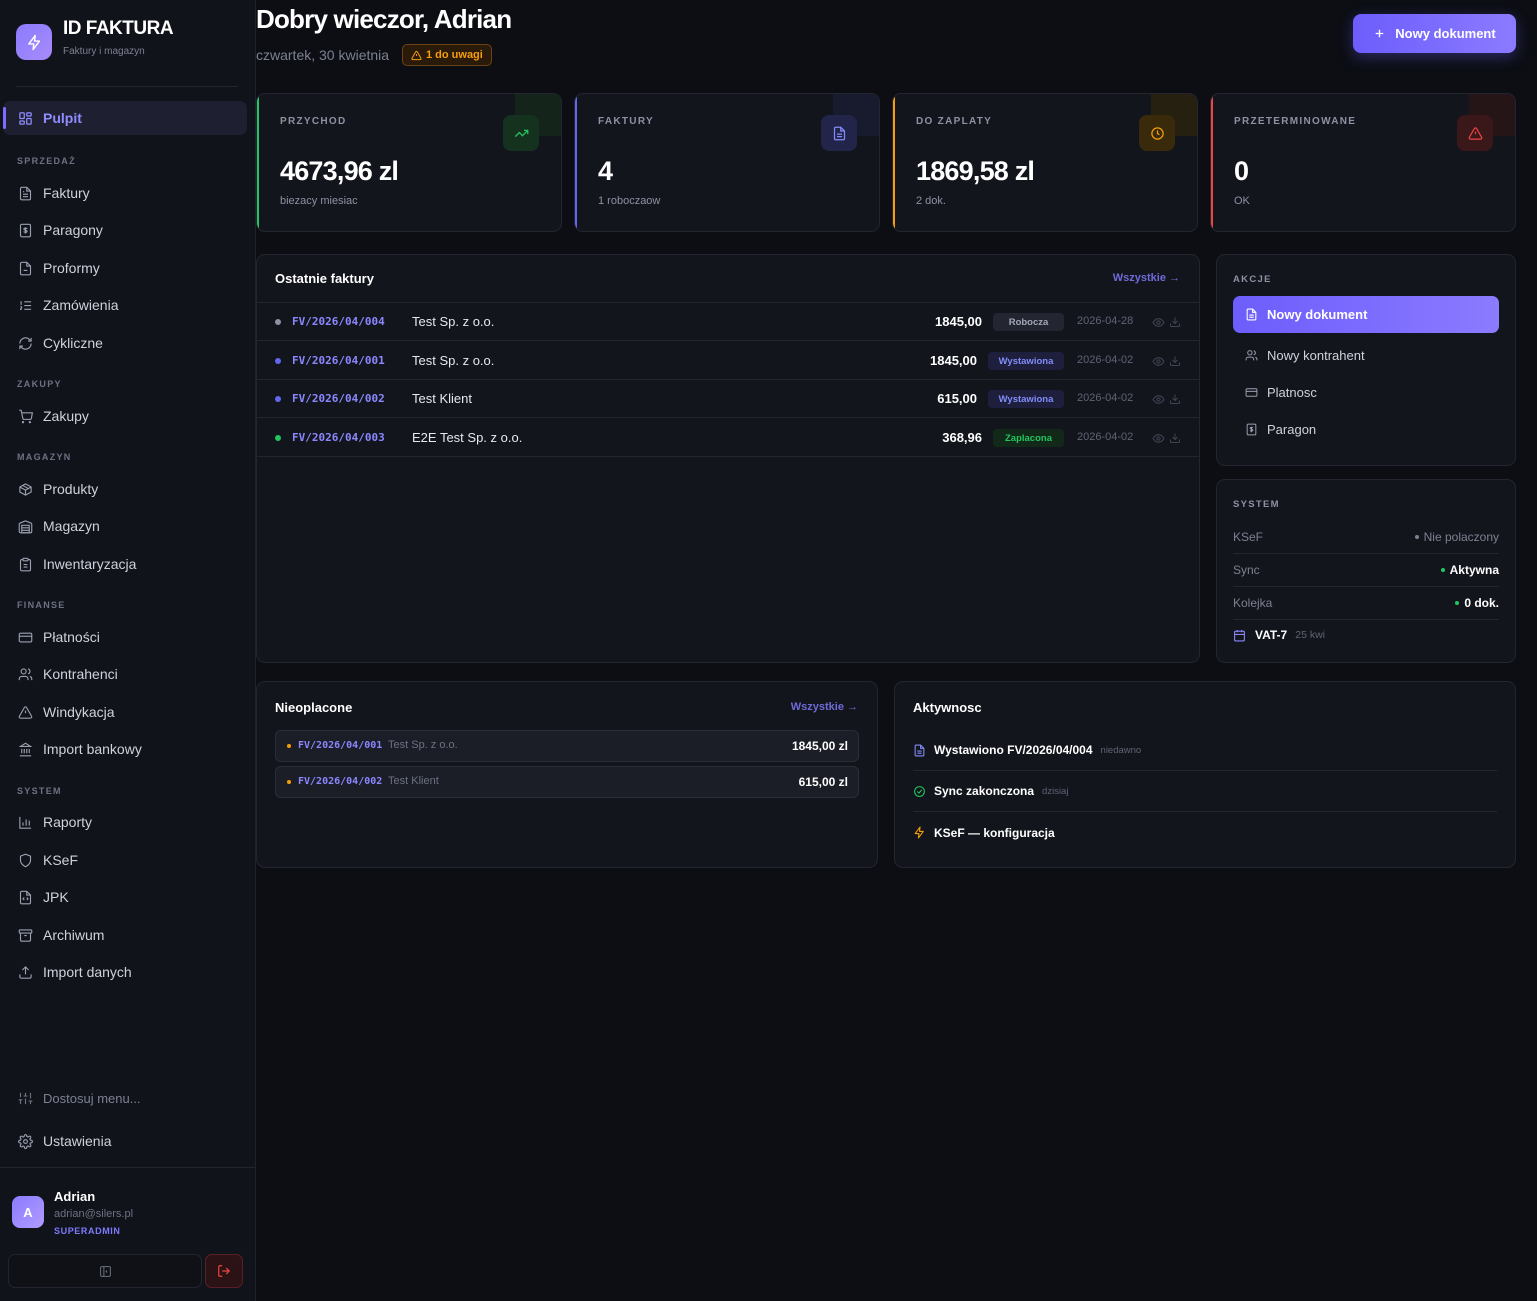 The height and width of the screenshot is (1301, 1537). What do you see at coordinates (1416, 537) in the screenshot?
I see `status-dot` at bounding box center [1416, 537].